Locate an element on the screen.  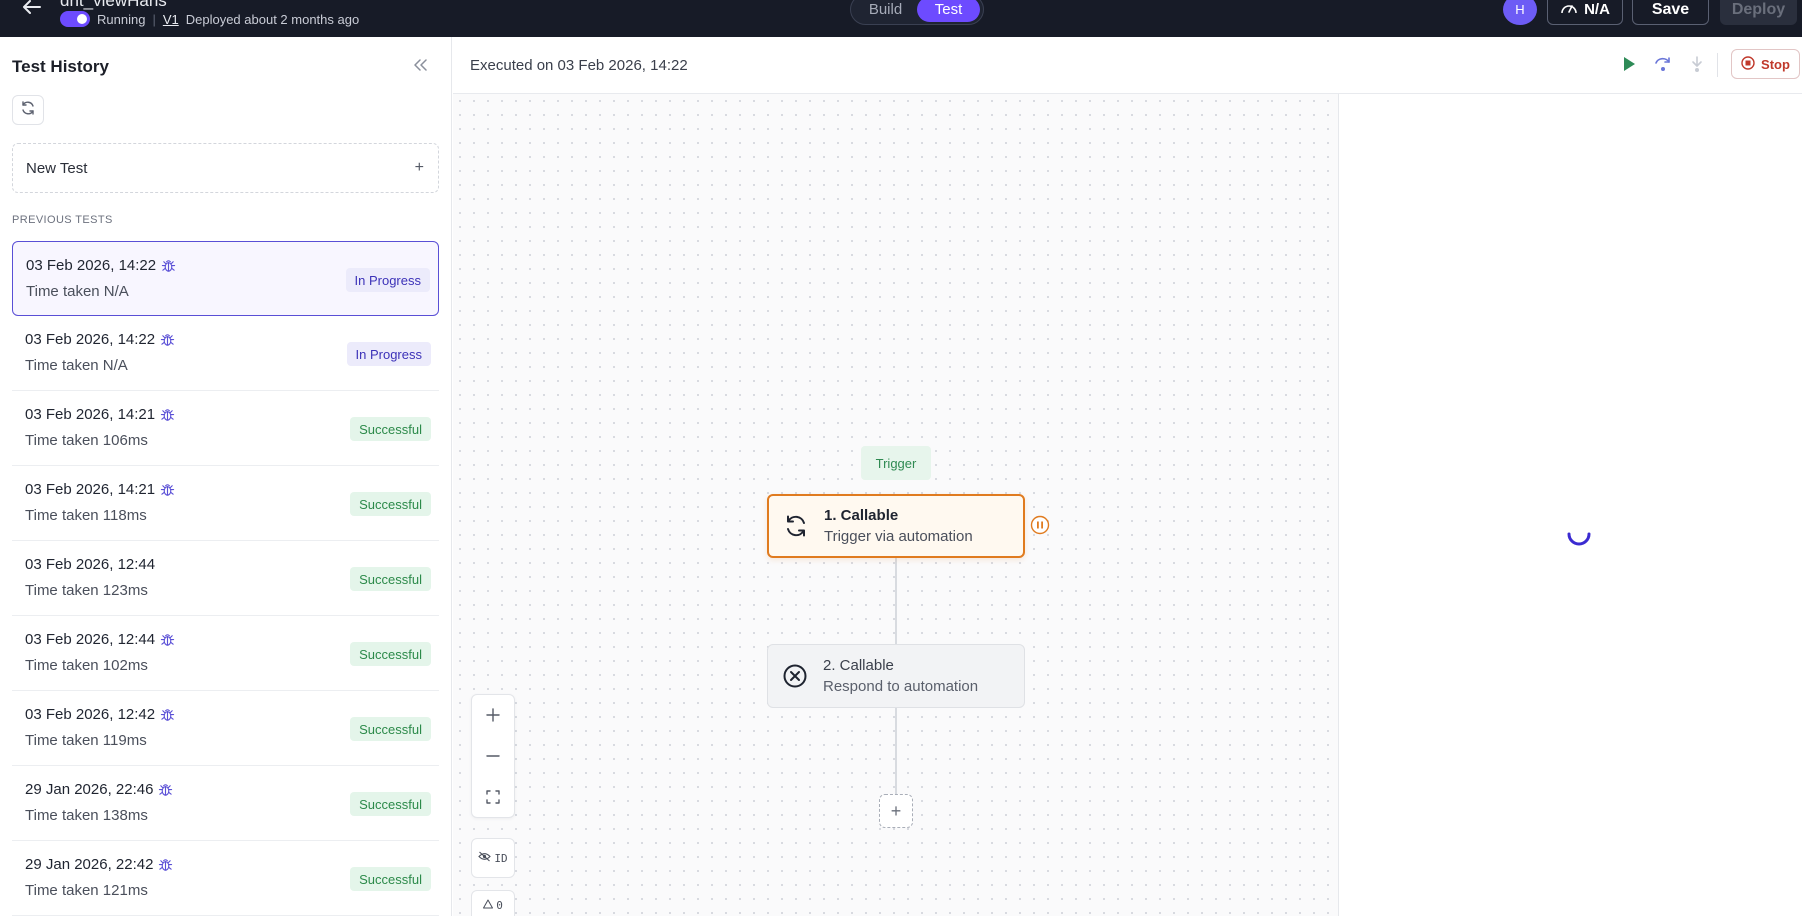
test-date: 03 Feb 2026, 12:42 is located at coordinates (90, 714).